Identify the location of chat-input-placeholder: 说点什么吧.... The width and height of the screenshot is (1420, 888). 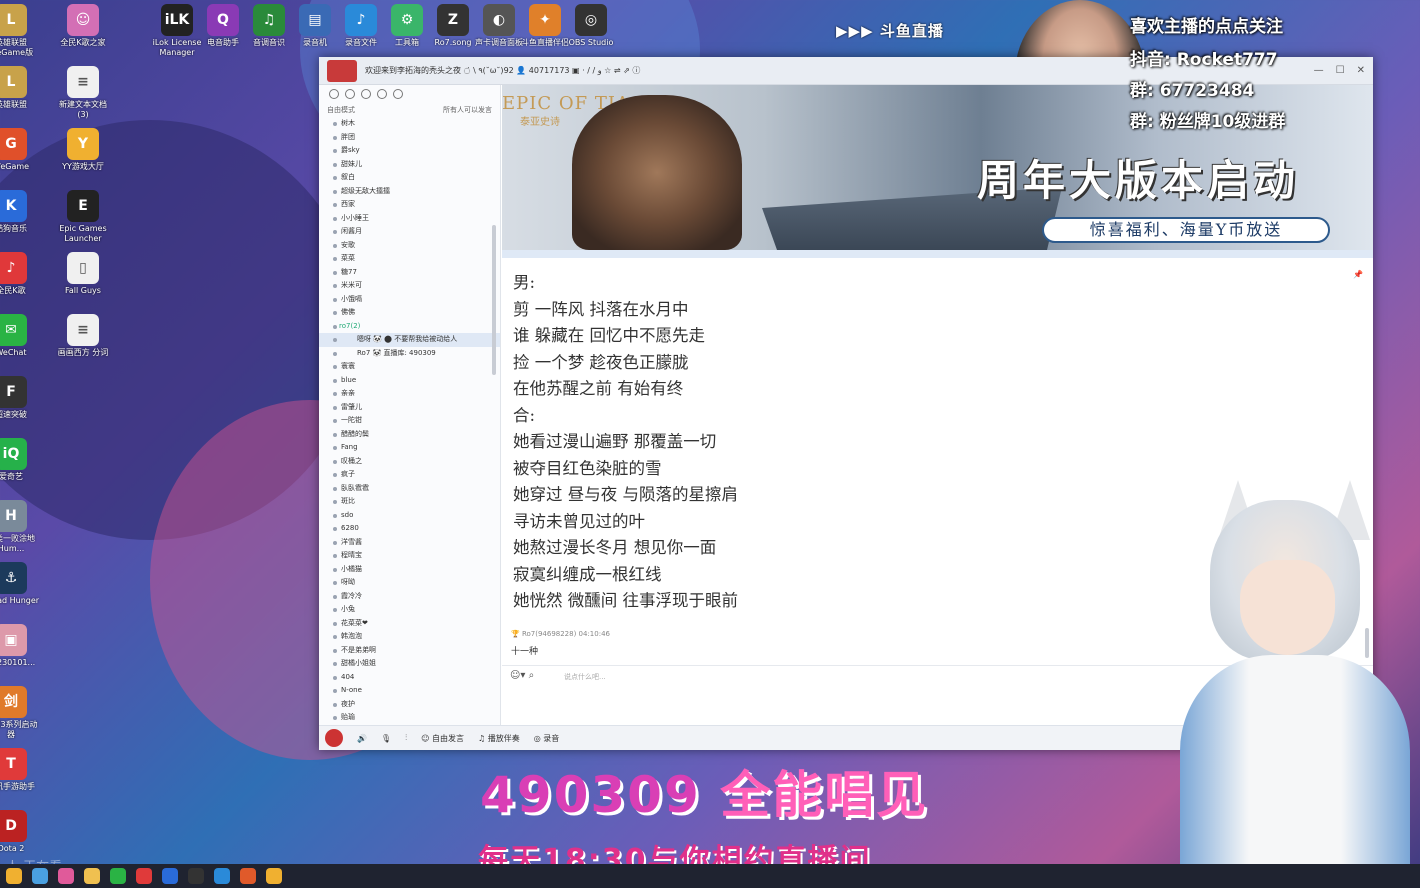
(585, 677).